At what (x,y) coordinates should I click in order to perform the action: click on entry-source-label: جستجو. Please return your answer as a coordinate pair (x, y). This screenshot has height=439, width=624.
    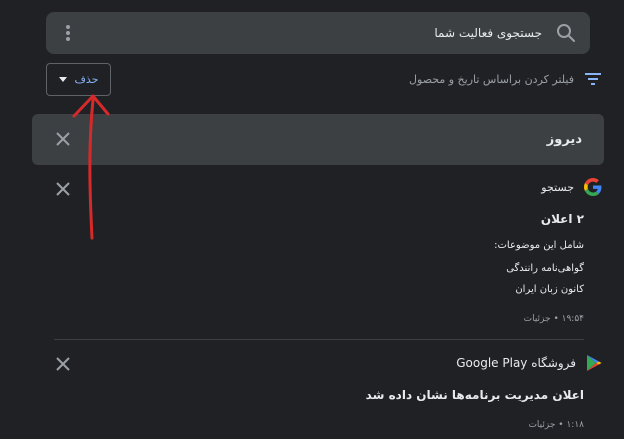
    Looking at the image, I should click on (557, 187).